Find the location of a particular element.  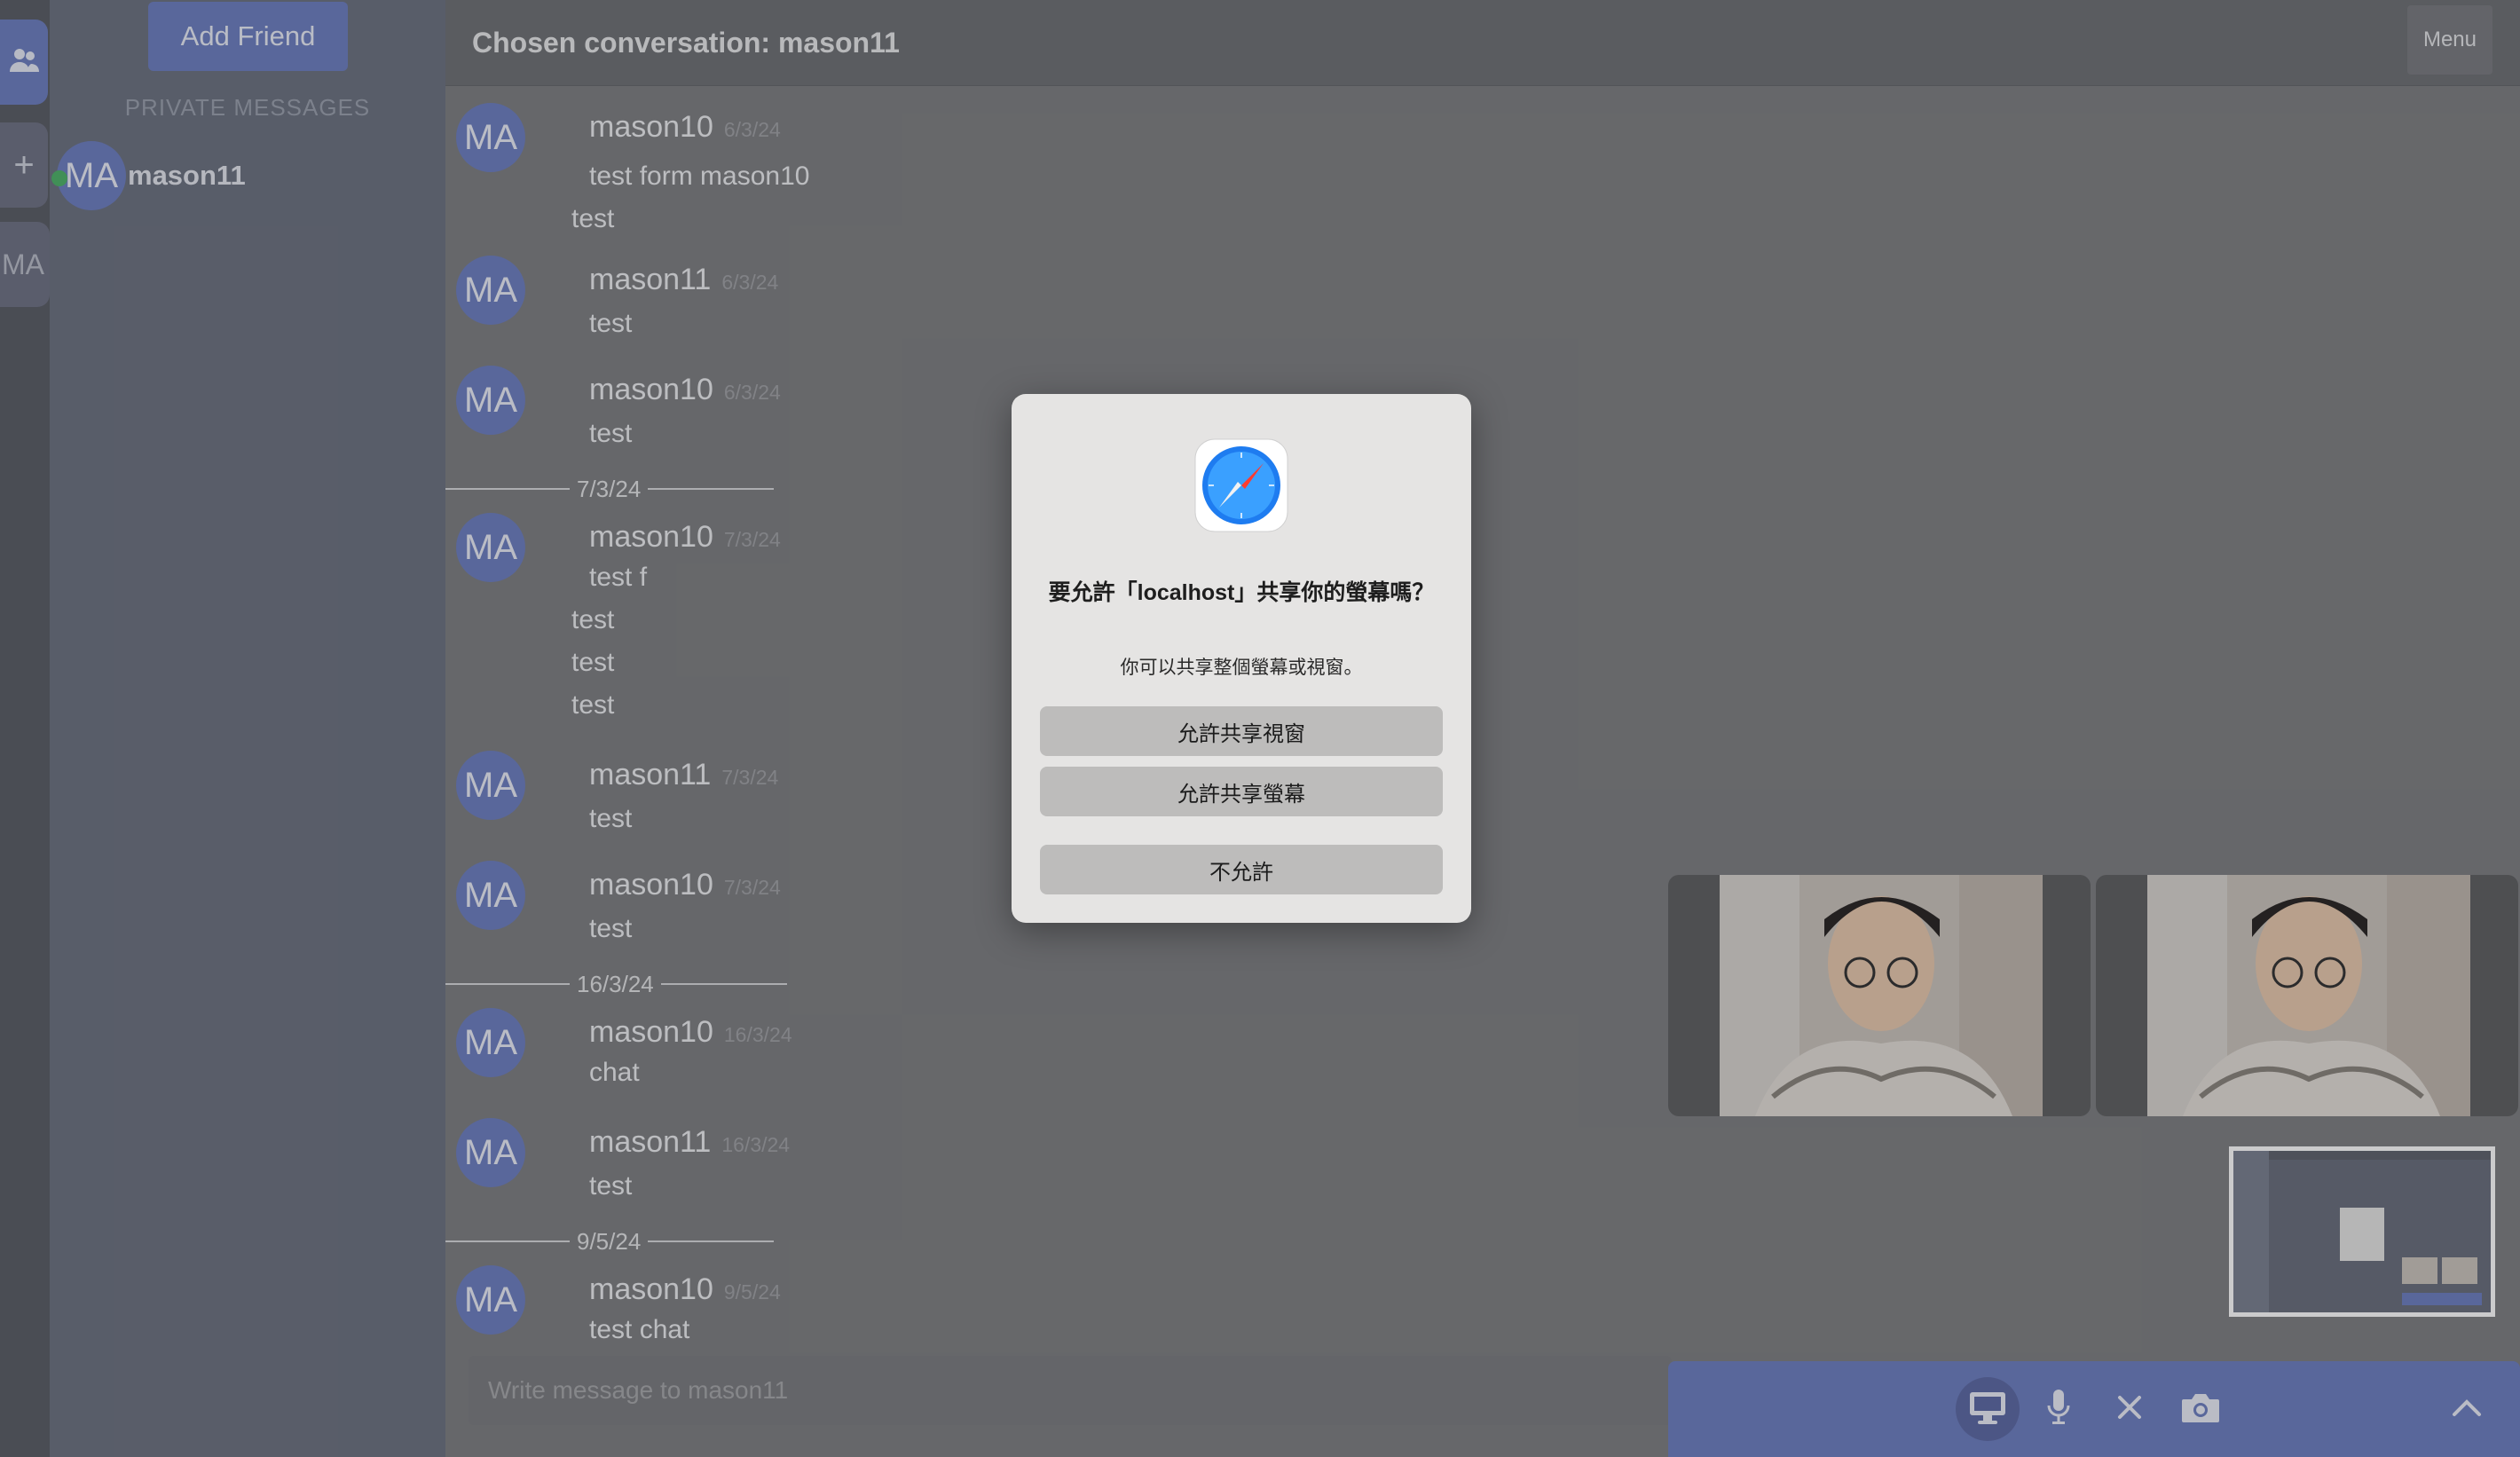

allow-share-window-button: 允許共享視窗 is located at coordinates (1242, 731).